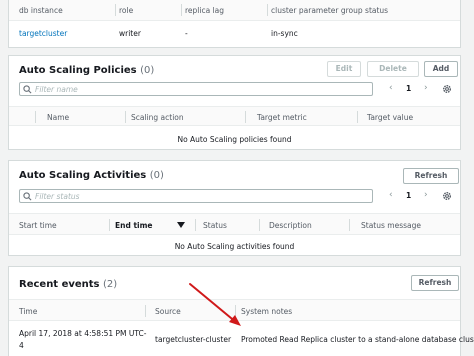 Image resolution: width=474 pixels, height=356 pixels. What do you see at coordinates (391, 225) in the screenshot?
I see `col-status-message: Status message` at bounding box center [391, 225].